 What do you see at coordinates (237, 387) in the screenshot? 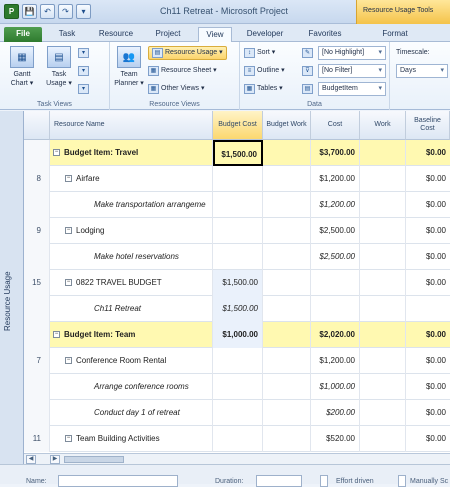
I see `table-row: Arrange conference rooms $1,000.00 $0.00` at bounding box center [237, 387].